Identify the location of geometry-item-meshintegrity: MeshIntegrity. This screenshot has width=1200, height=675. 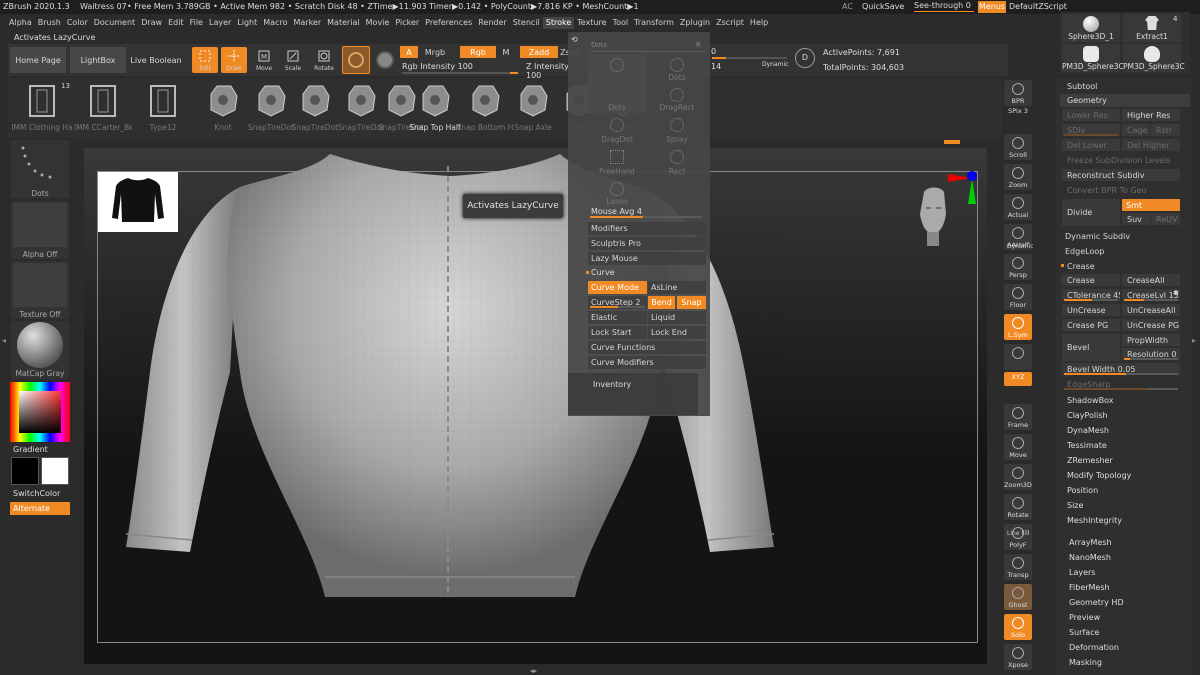
(1121, 520).